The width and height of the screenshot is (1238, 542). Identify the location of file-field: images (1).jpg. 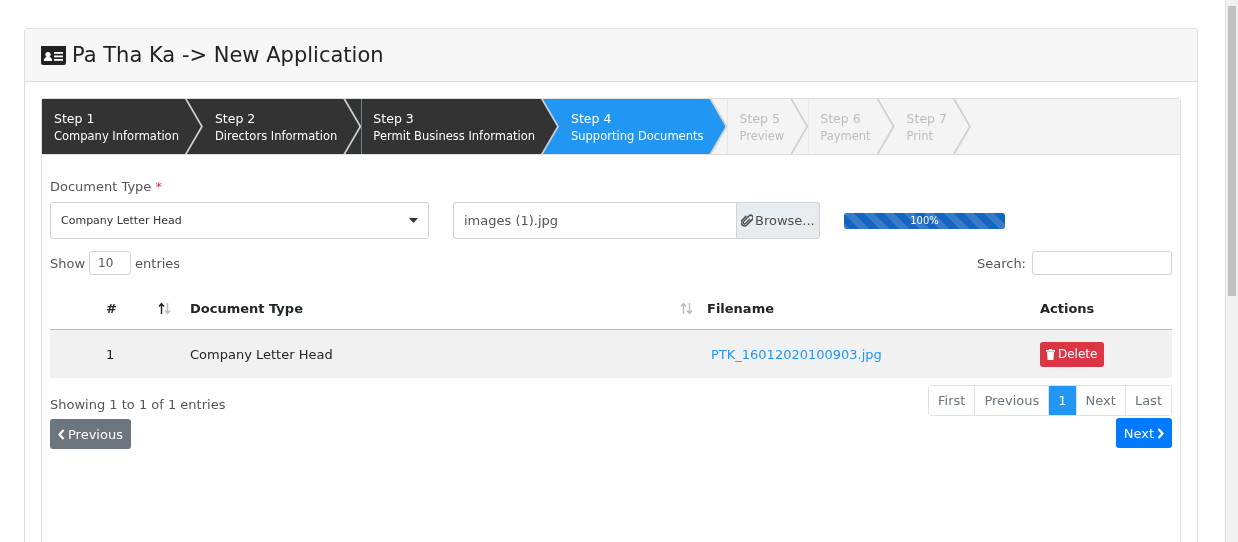
(594, 220).